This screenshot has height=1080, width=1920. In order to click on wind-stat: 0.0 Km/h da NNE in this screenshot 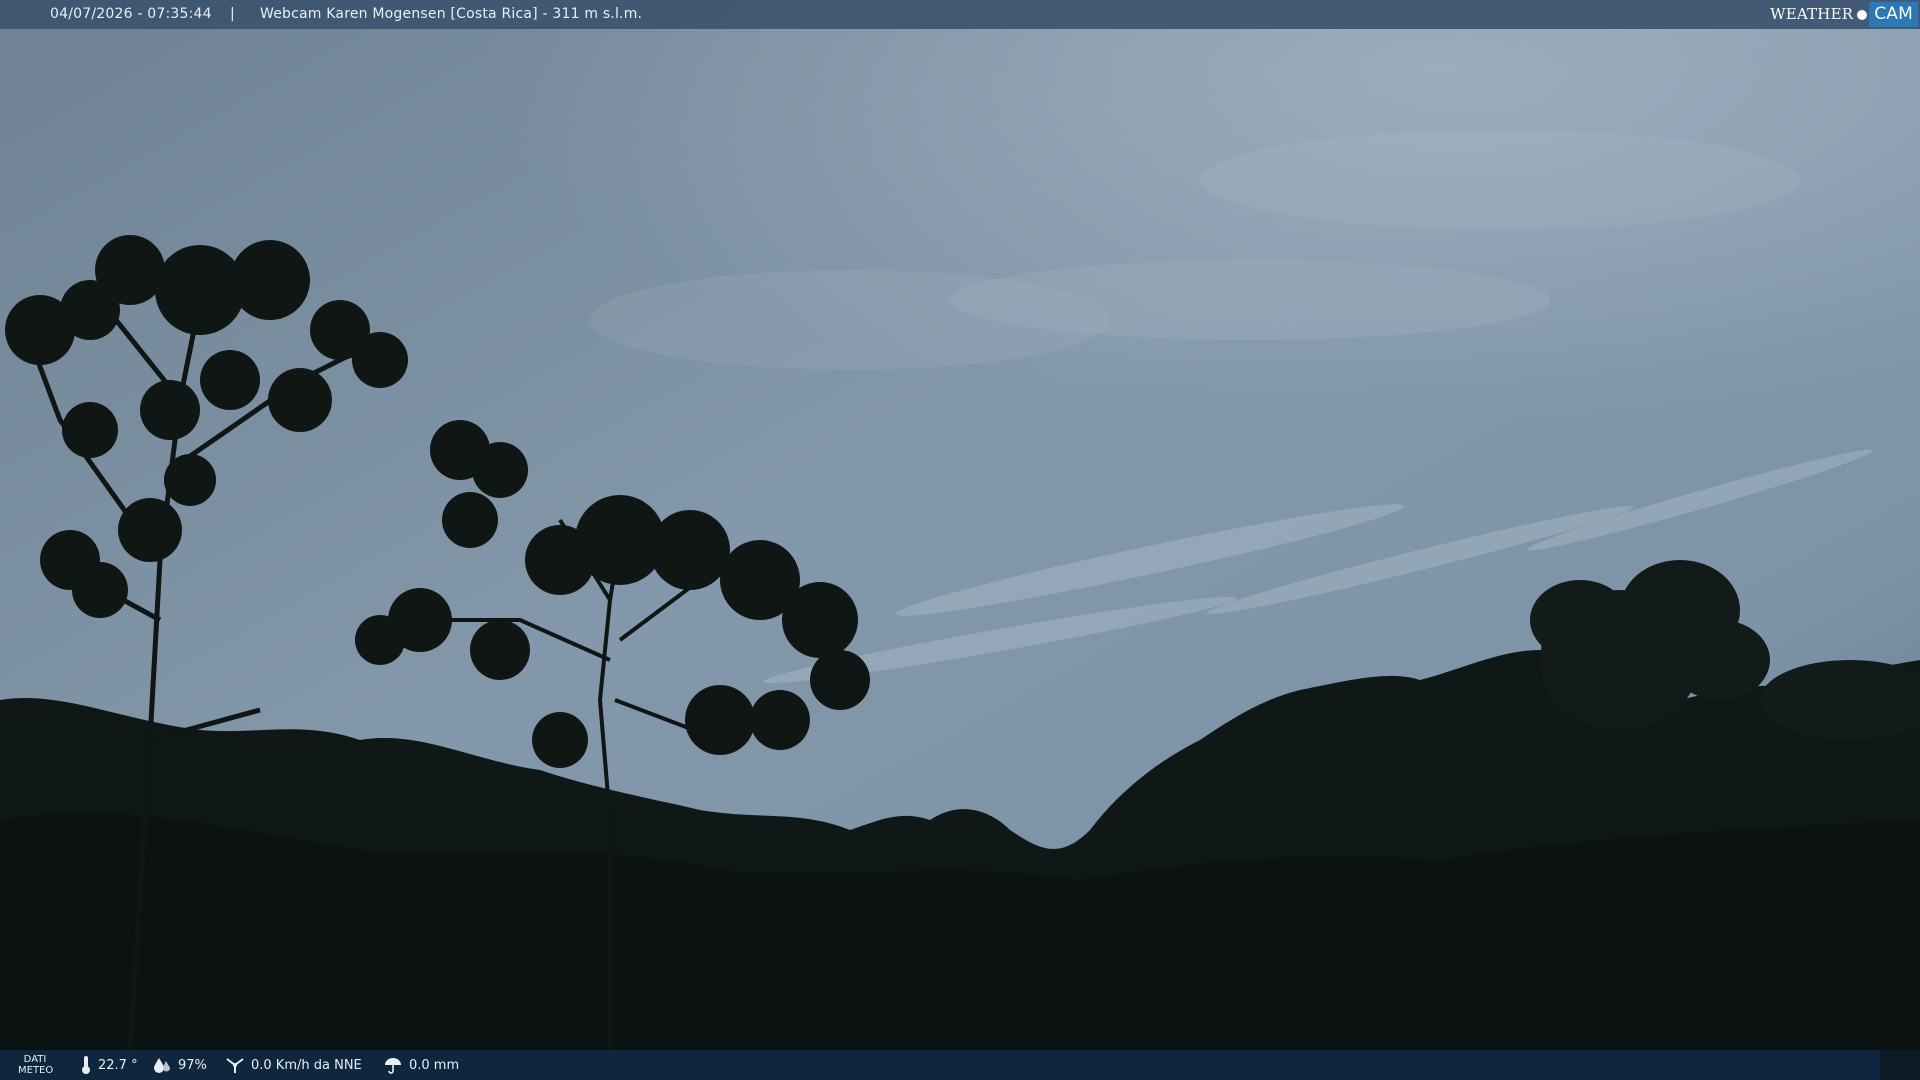, I will do `click(293, 1065)`.